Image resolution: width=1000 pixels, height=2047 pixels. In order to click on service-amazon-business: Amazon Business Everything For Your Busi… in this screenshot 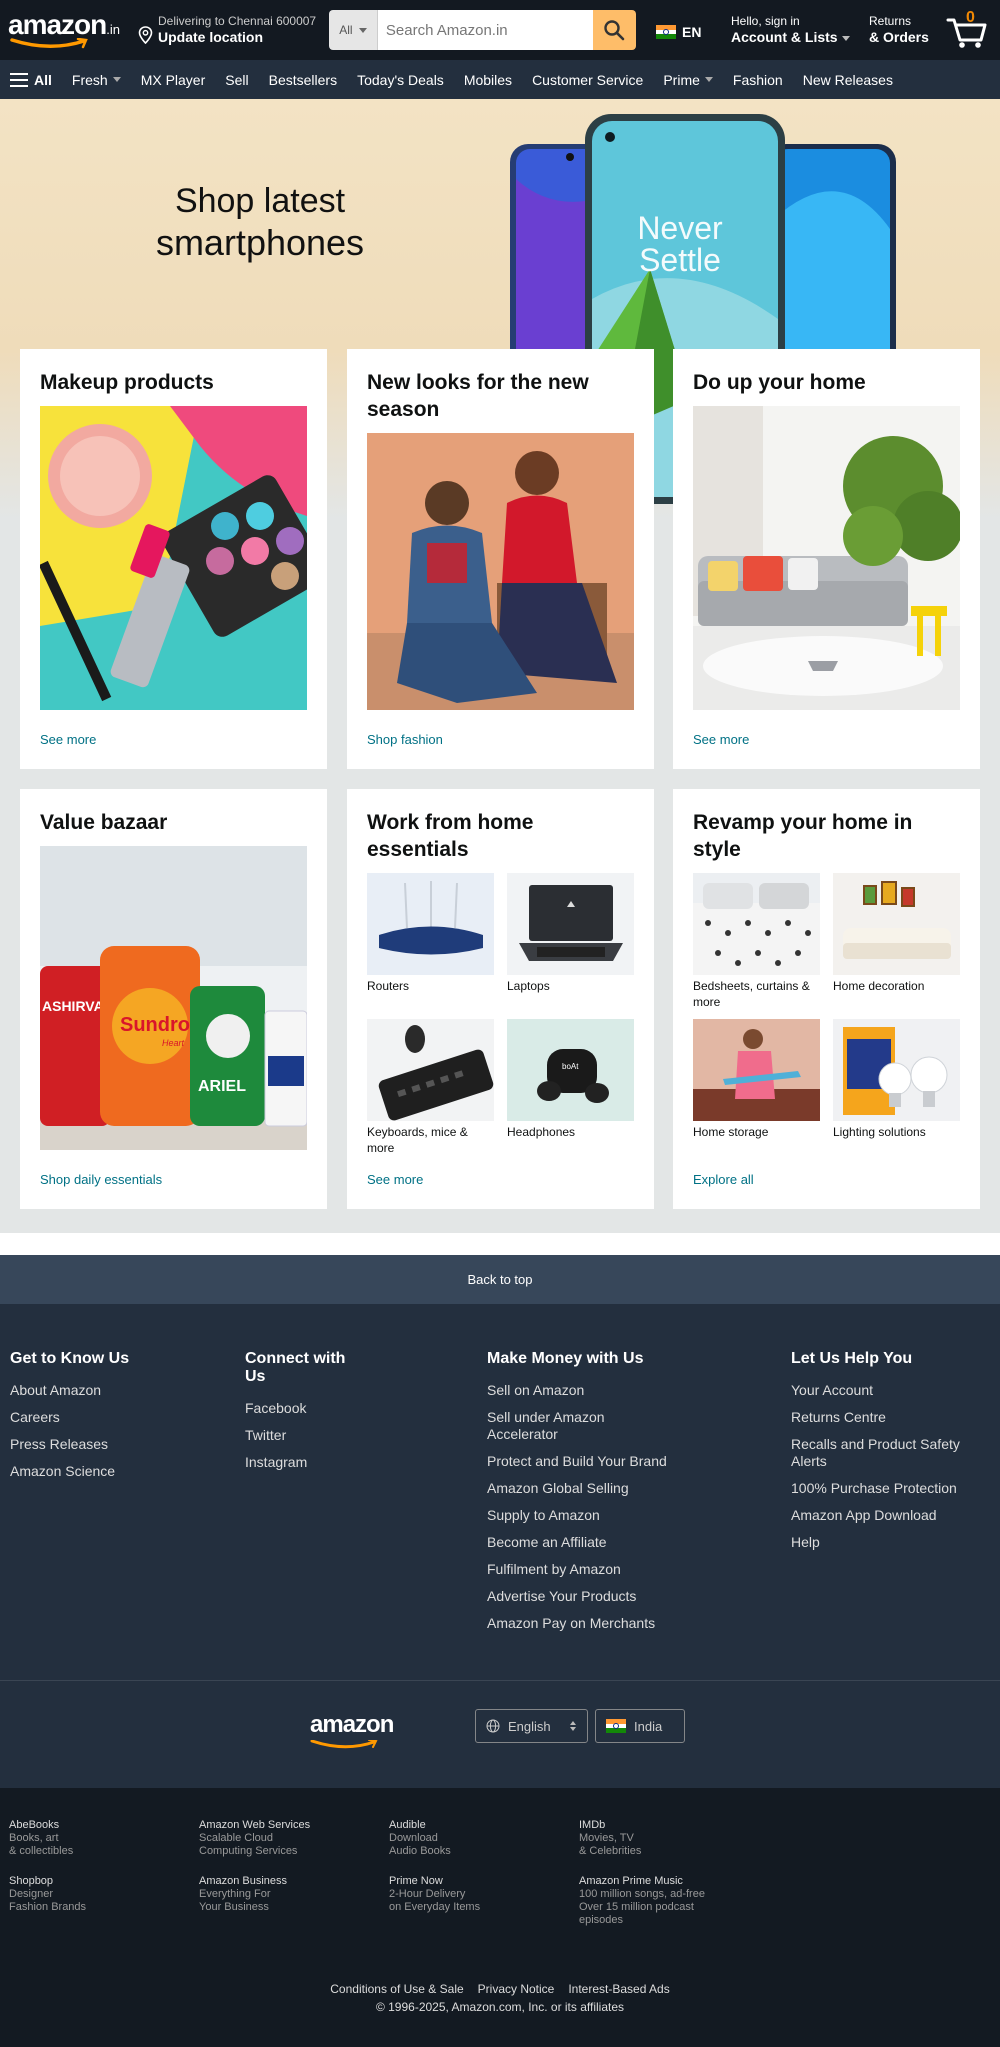, I will do `click(264, 1894)`.